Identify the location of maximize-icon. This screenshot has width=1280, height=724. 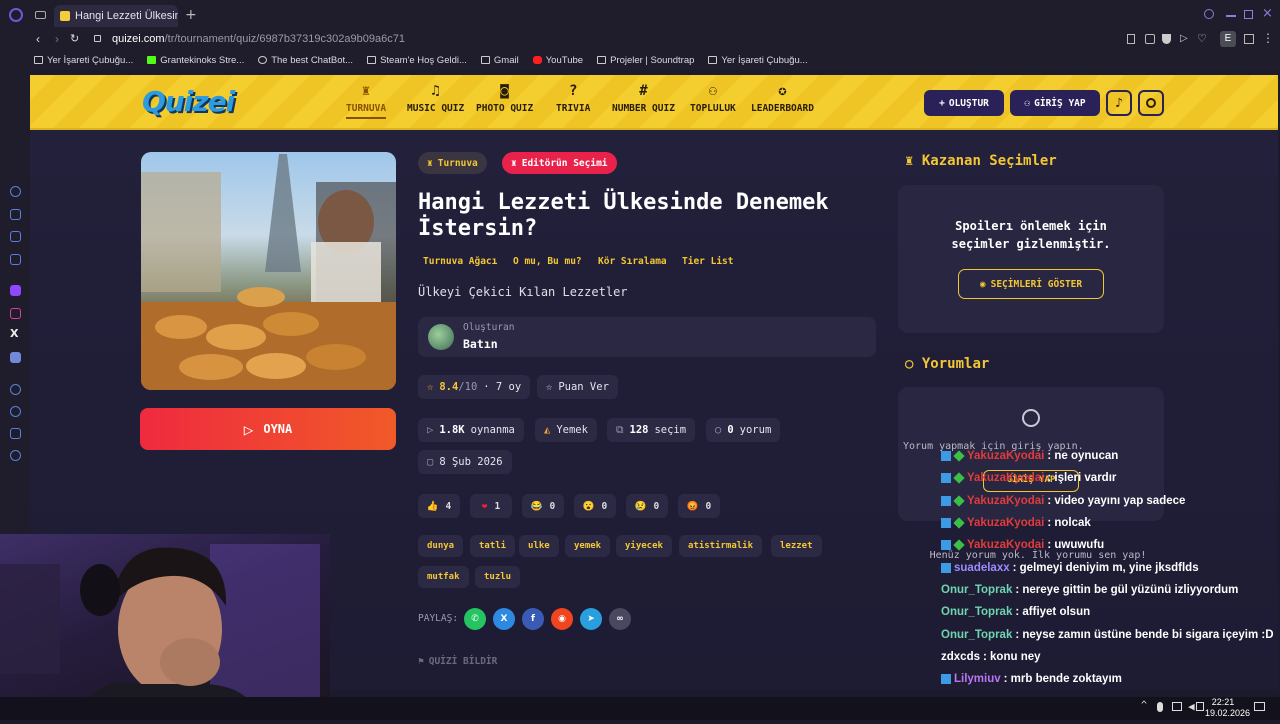
(1248, 14).